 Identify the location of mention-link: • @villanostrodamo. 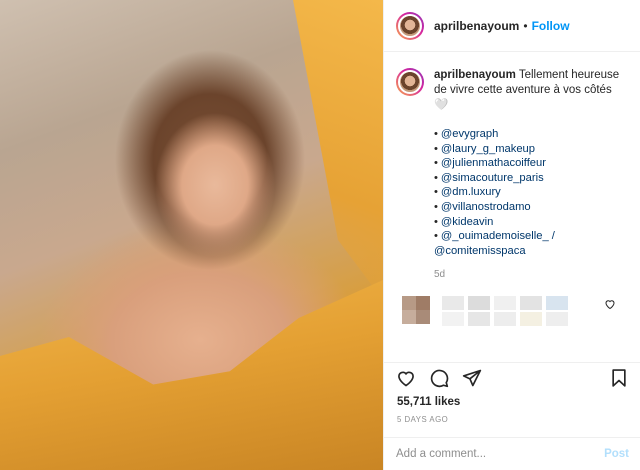
(531, 207).